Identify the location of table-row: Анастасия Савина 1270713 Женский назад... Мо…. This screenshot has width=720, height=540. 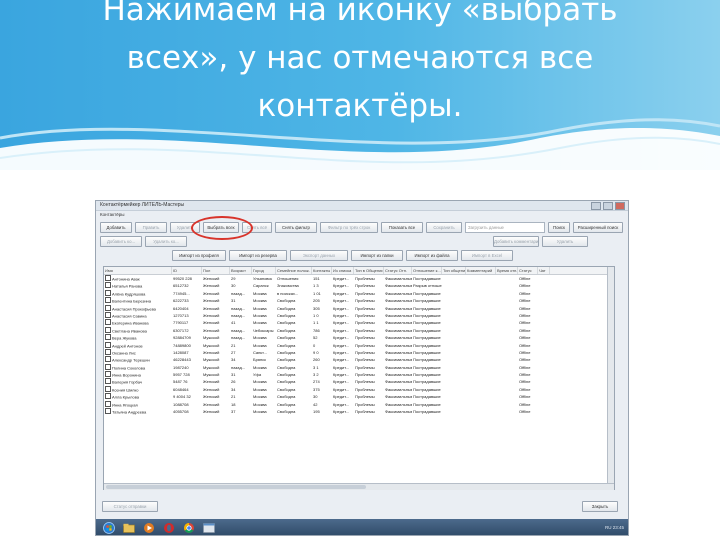
(359, 315).